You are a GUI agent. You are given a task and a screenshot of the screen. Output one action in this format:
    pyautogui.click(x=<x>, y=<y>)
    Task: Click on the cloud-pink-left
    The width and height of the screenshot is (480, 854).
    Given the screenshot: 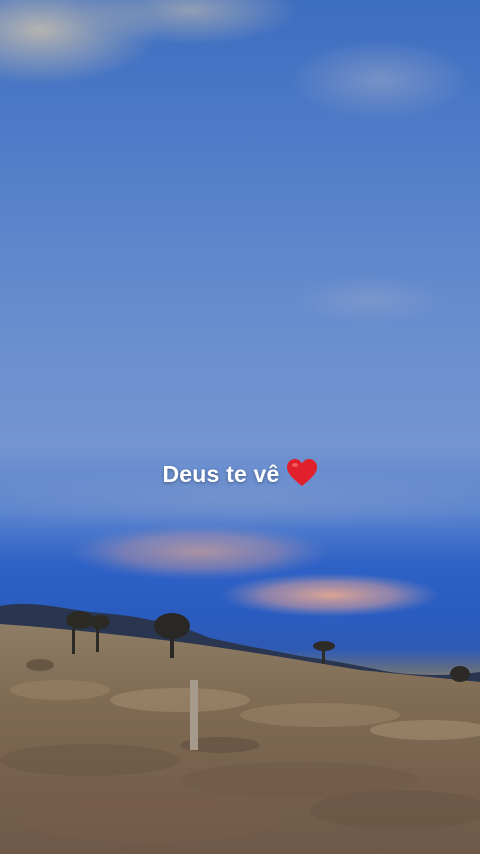 What is the action you would take?
    pyautogui.click(x=200, y=552)
    